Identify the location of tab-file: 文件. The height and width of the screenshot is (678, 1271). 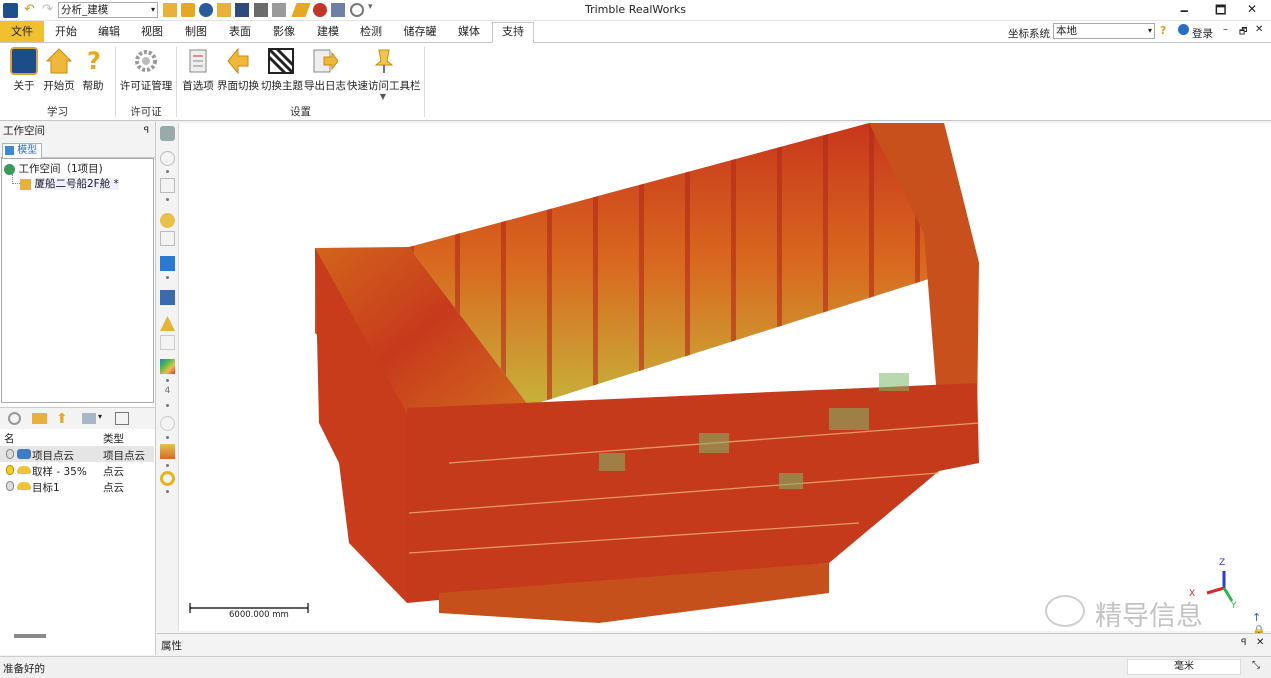
(22, 31).